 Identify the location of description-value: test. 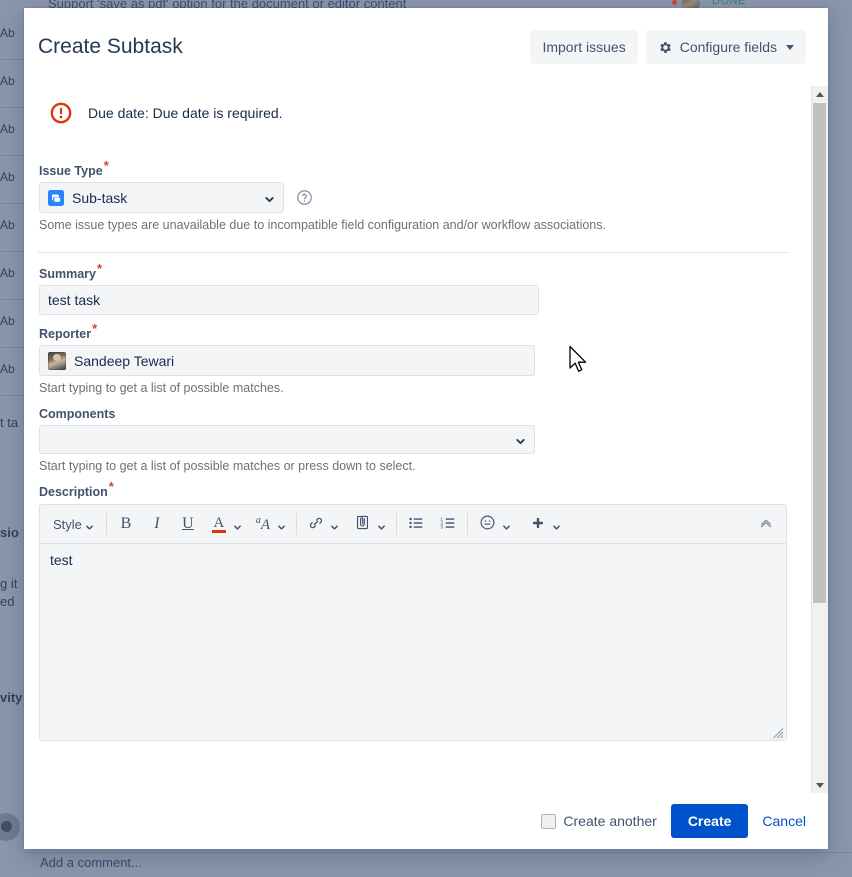
(61, 560).